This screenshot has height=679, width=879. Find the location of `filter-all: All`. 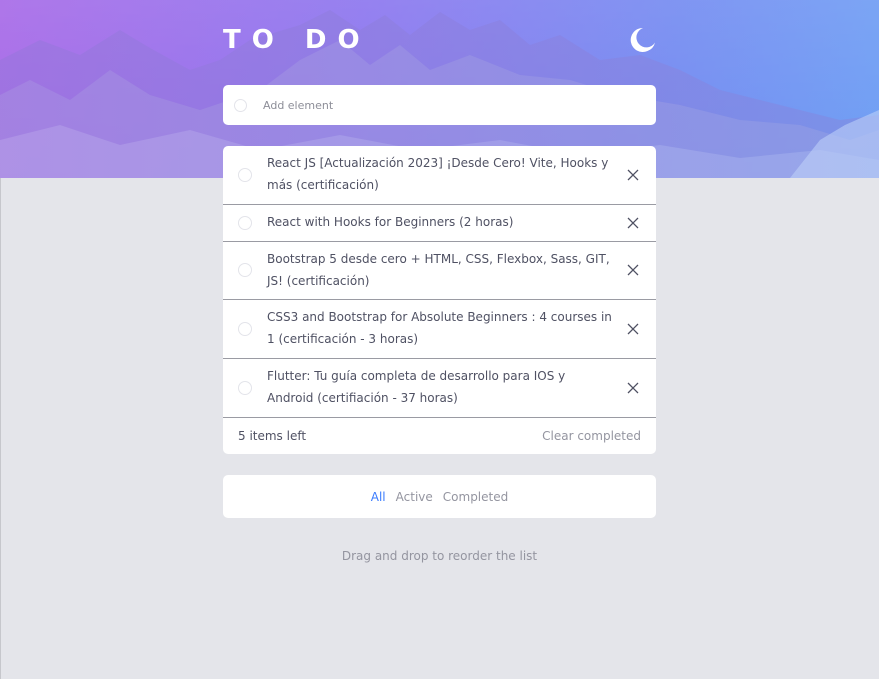

filter-all: All is located at coordinates (378, 497).